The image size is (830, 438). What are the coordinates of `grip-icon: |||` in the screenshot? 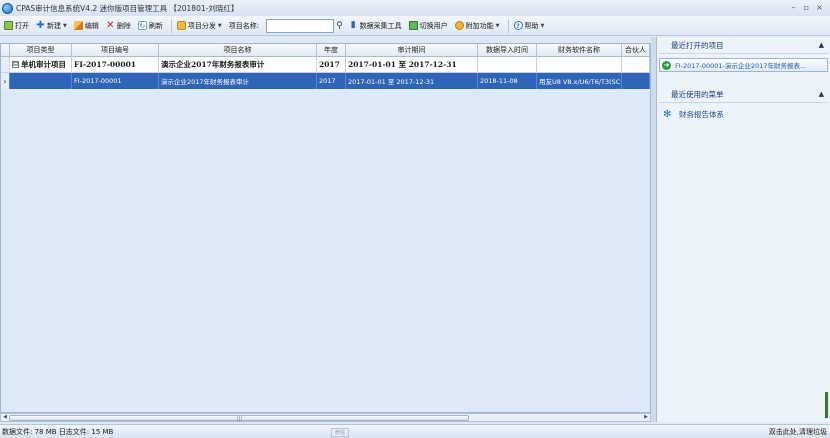 It's located at (240, 419).